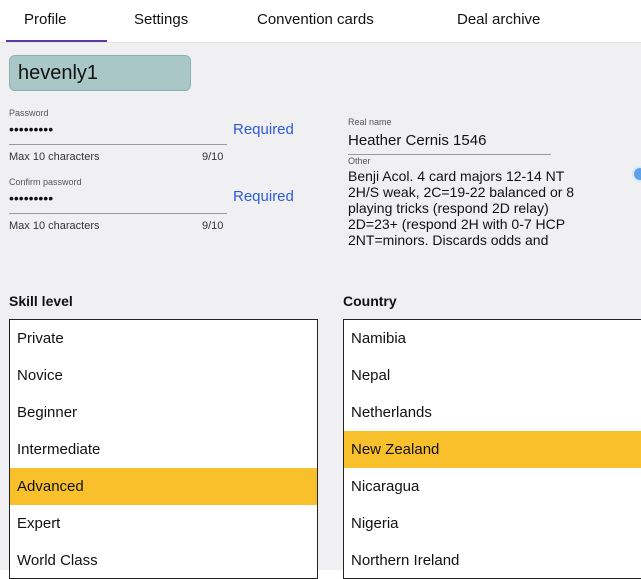  I want to click on password-counter: 9/10, so click(213, 157).